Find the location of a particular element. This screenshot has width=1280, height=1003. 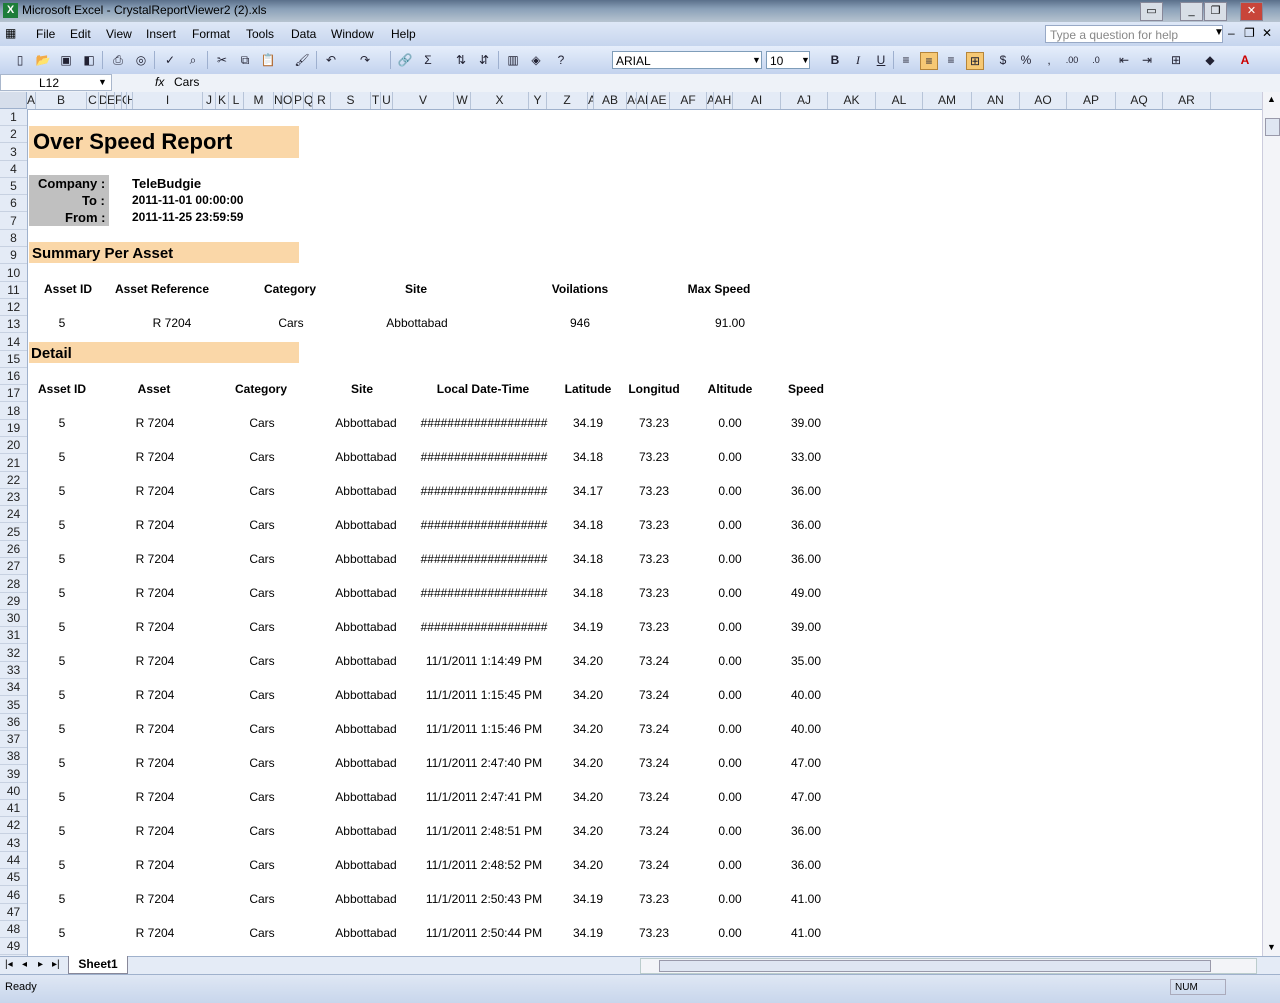

column-header: N is located at coordinates (278, 100).